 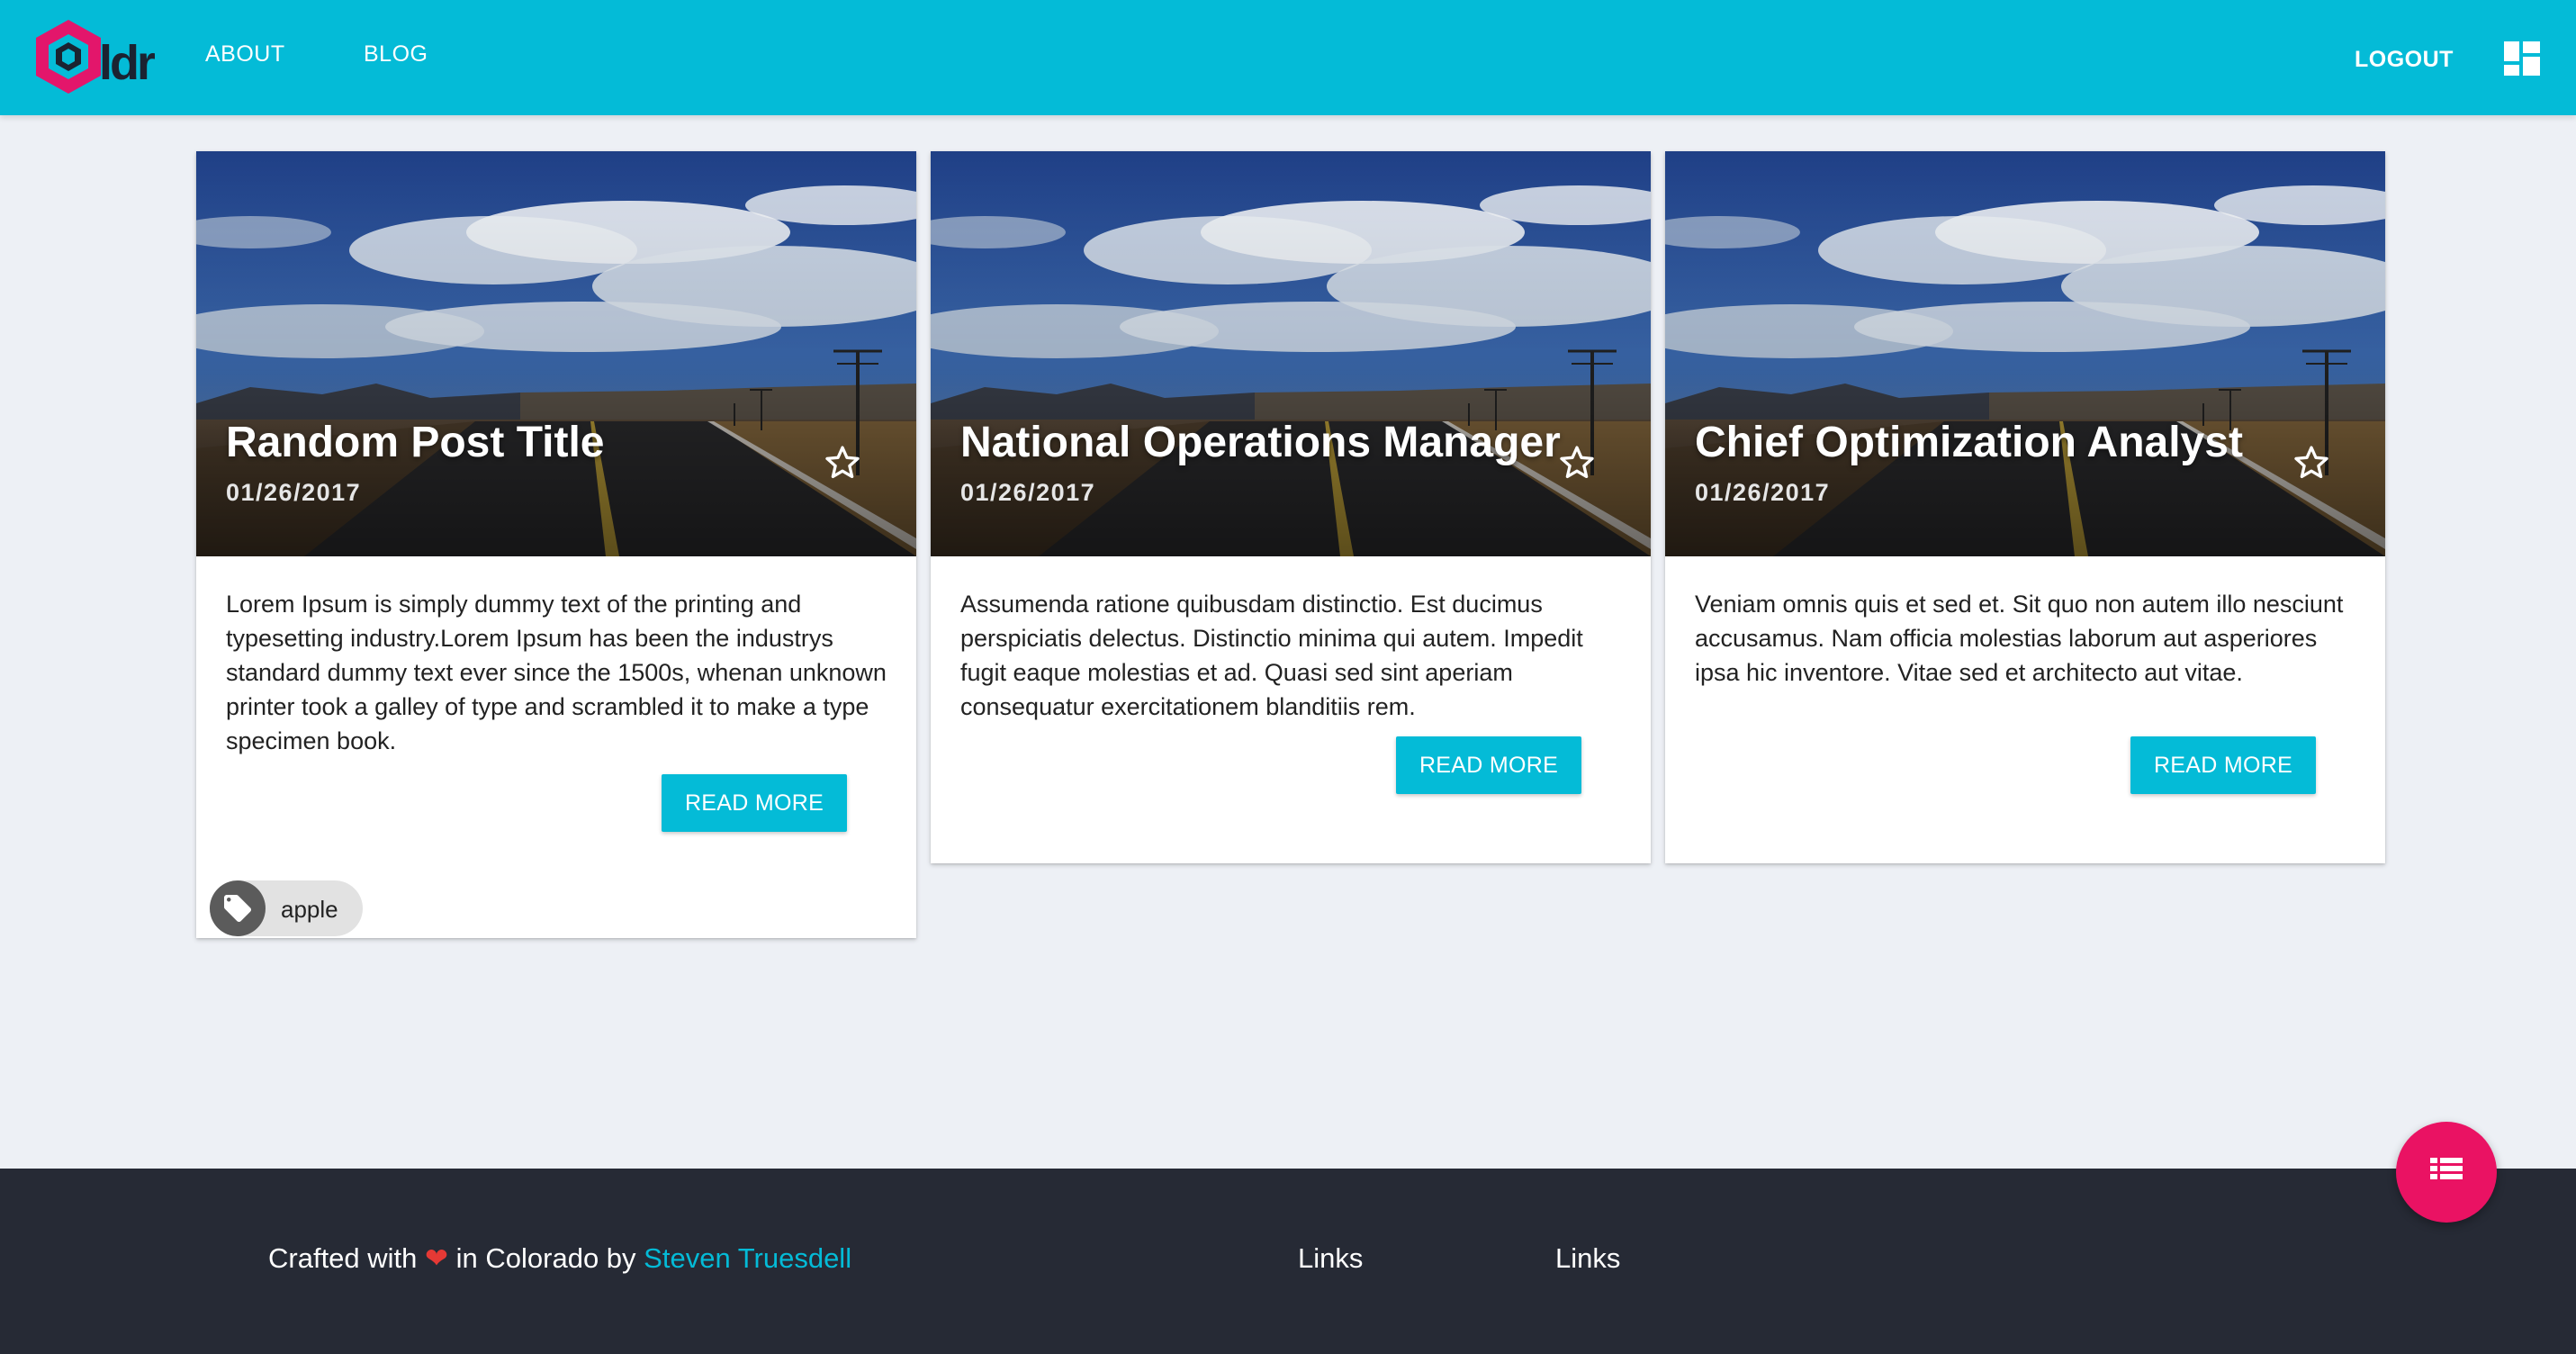 What do you see at coordinates (415, 442) in the screenshot?
I see `card-title: Random Post Title` at bounding box center [415, 442].